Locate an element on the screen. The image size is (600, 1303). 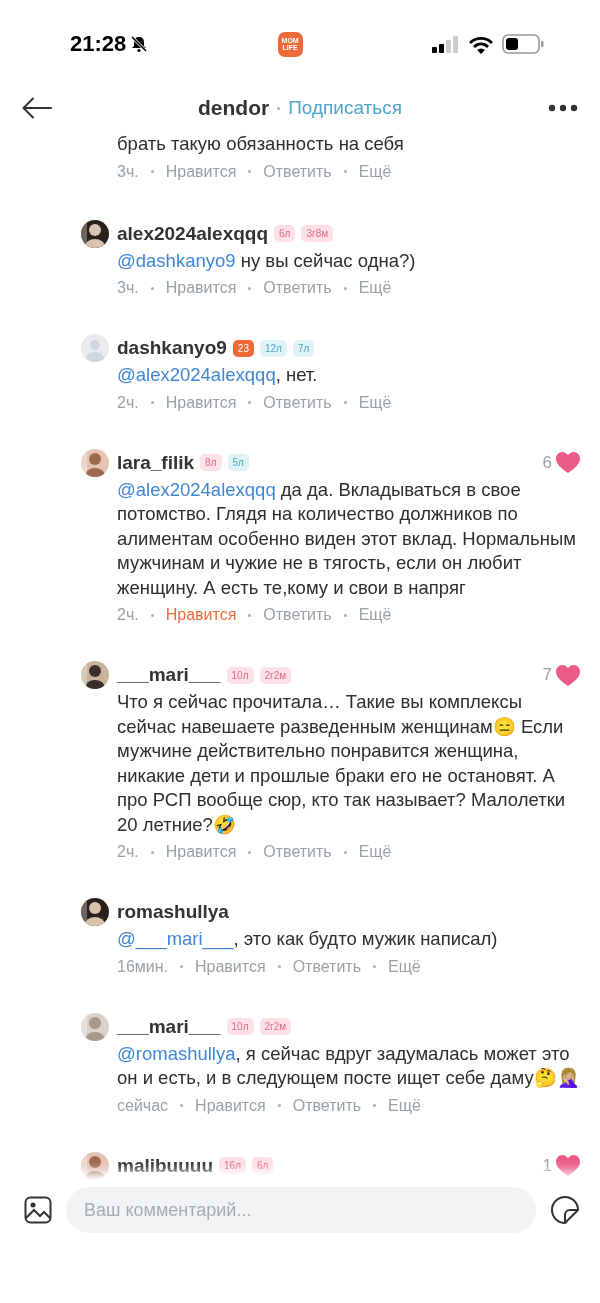
age-badge: 12л is located at coordinates (273, 348).